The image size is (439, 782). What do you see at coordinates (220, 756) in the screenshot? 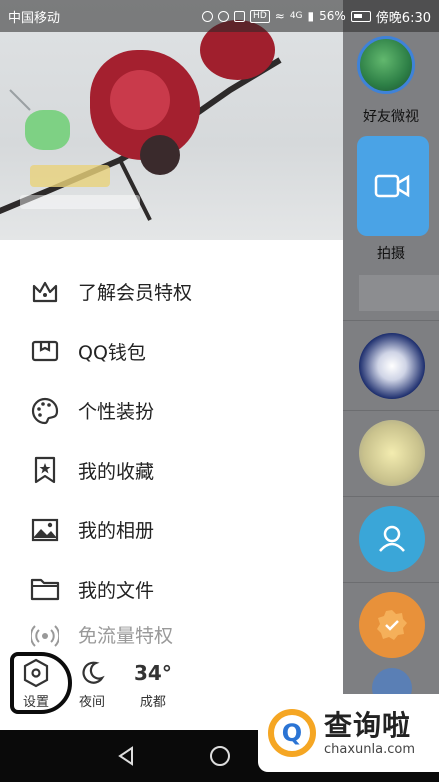
I see `home-icon` at bounding box center [220, 756].